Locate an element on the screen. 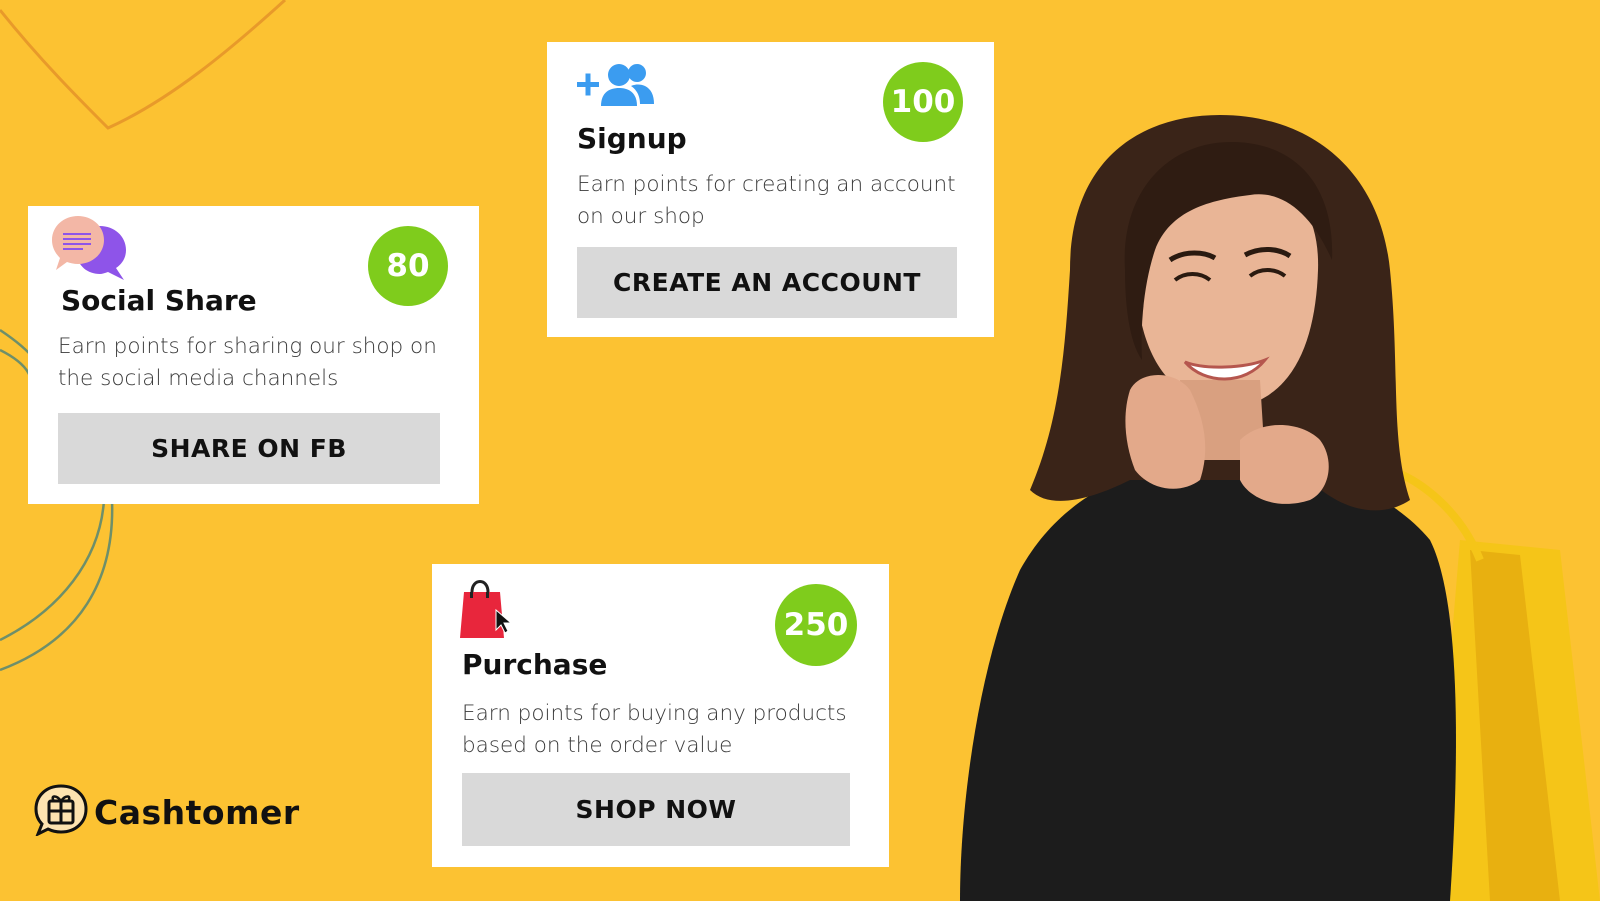 The height and width of the screenshot is (901, 1600). create-account-button: CREATE AN ACCOUNT is located at coordinates (767, 282).